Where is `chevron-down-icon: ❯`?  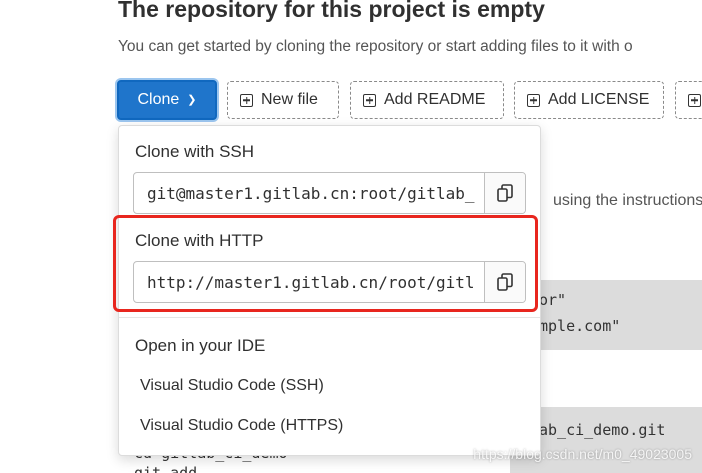 chevron-down-icon: ❯ is located at coordinates (192, 99).